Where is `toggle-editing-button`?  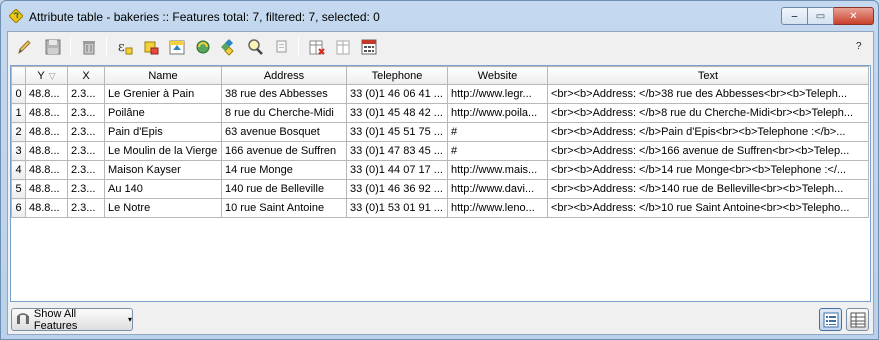
toggle-editing-button is located at coordinates (24, 47).